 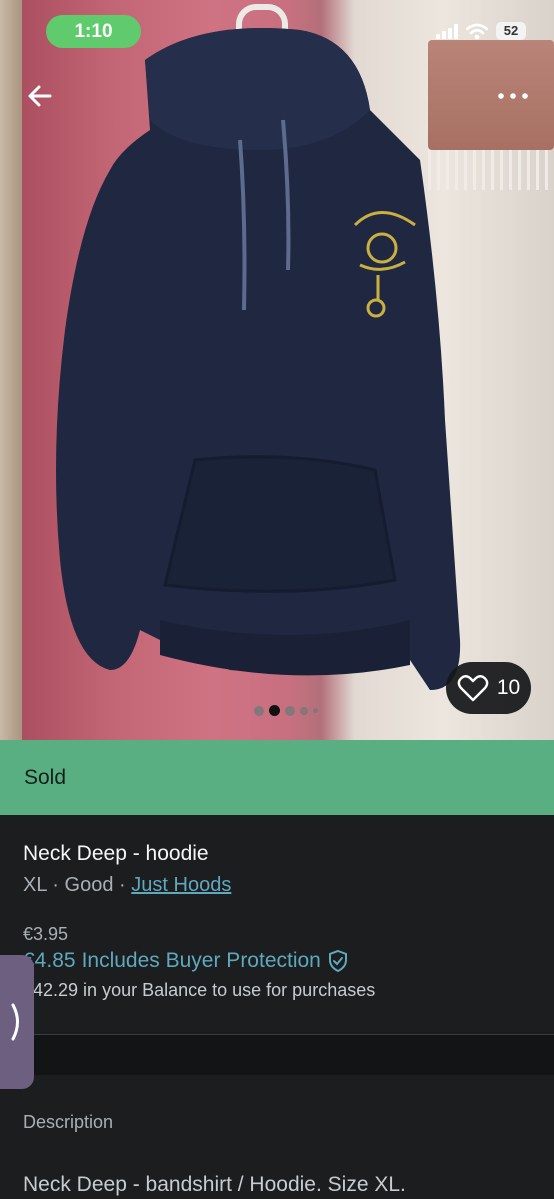 What do you see at coordinates (116, 853) in the screenshot?
I see `item-title: Neck Deep - hoodie` at bounding box center [116, 853].